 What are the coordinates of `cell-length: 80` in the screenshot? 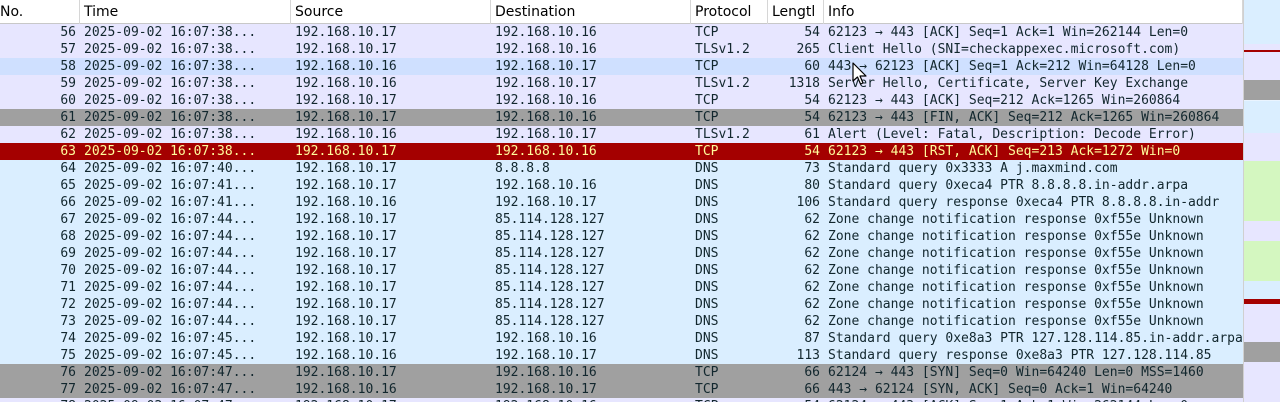 It's located at (812, 185).